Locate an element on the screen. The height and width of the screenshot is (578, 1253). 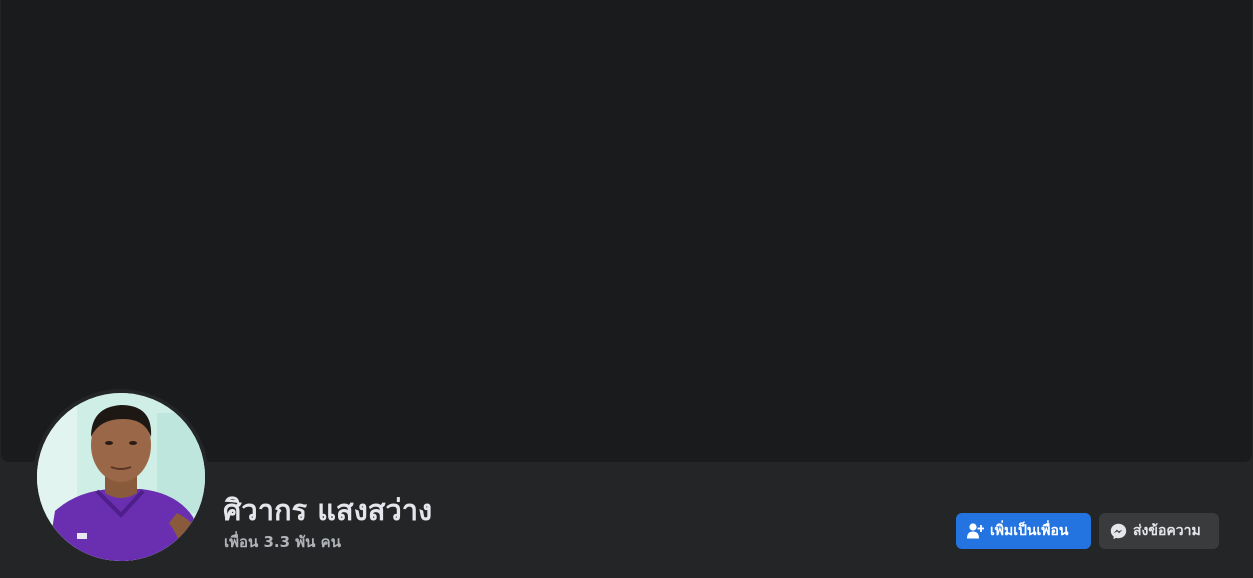
friend-count: เพื่อน 3.3 พัน คน is located at coordinates (282, 542).